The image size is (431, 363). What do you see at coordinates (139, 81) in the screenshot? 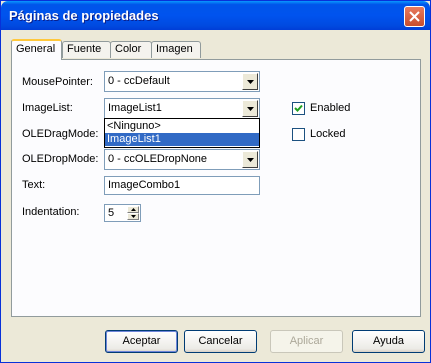
I see `mousepointer-value: 0 - ccDefault` at bounding box center [139, 81].